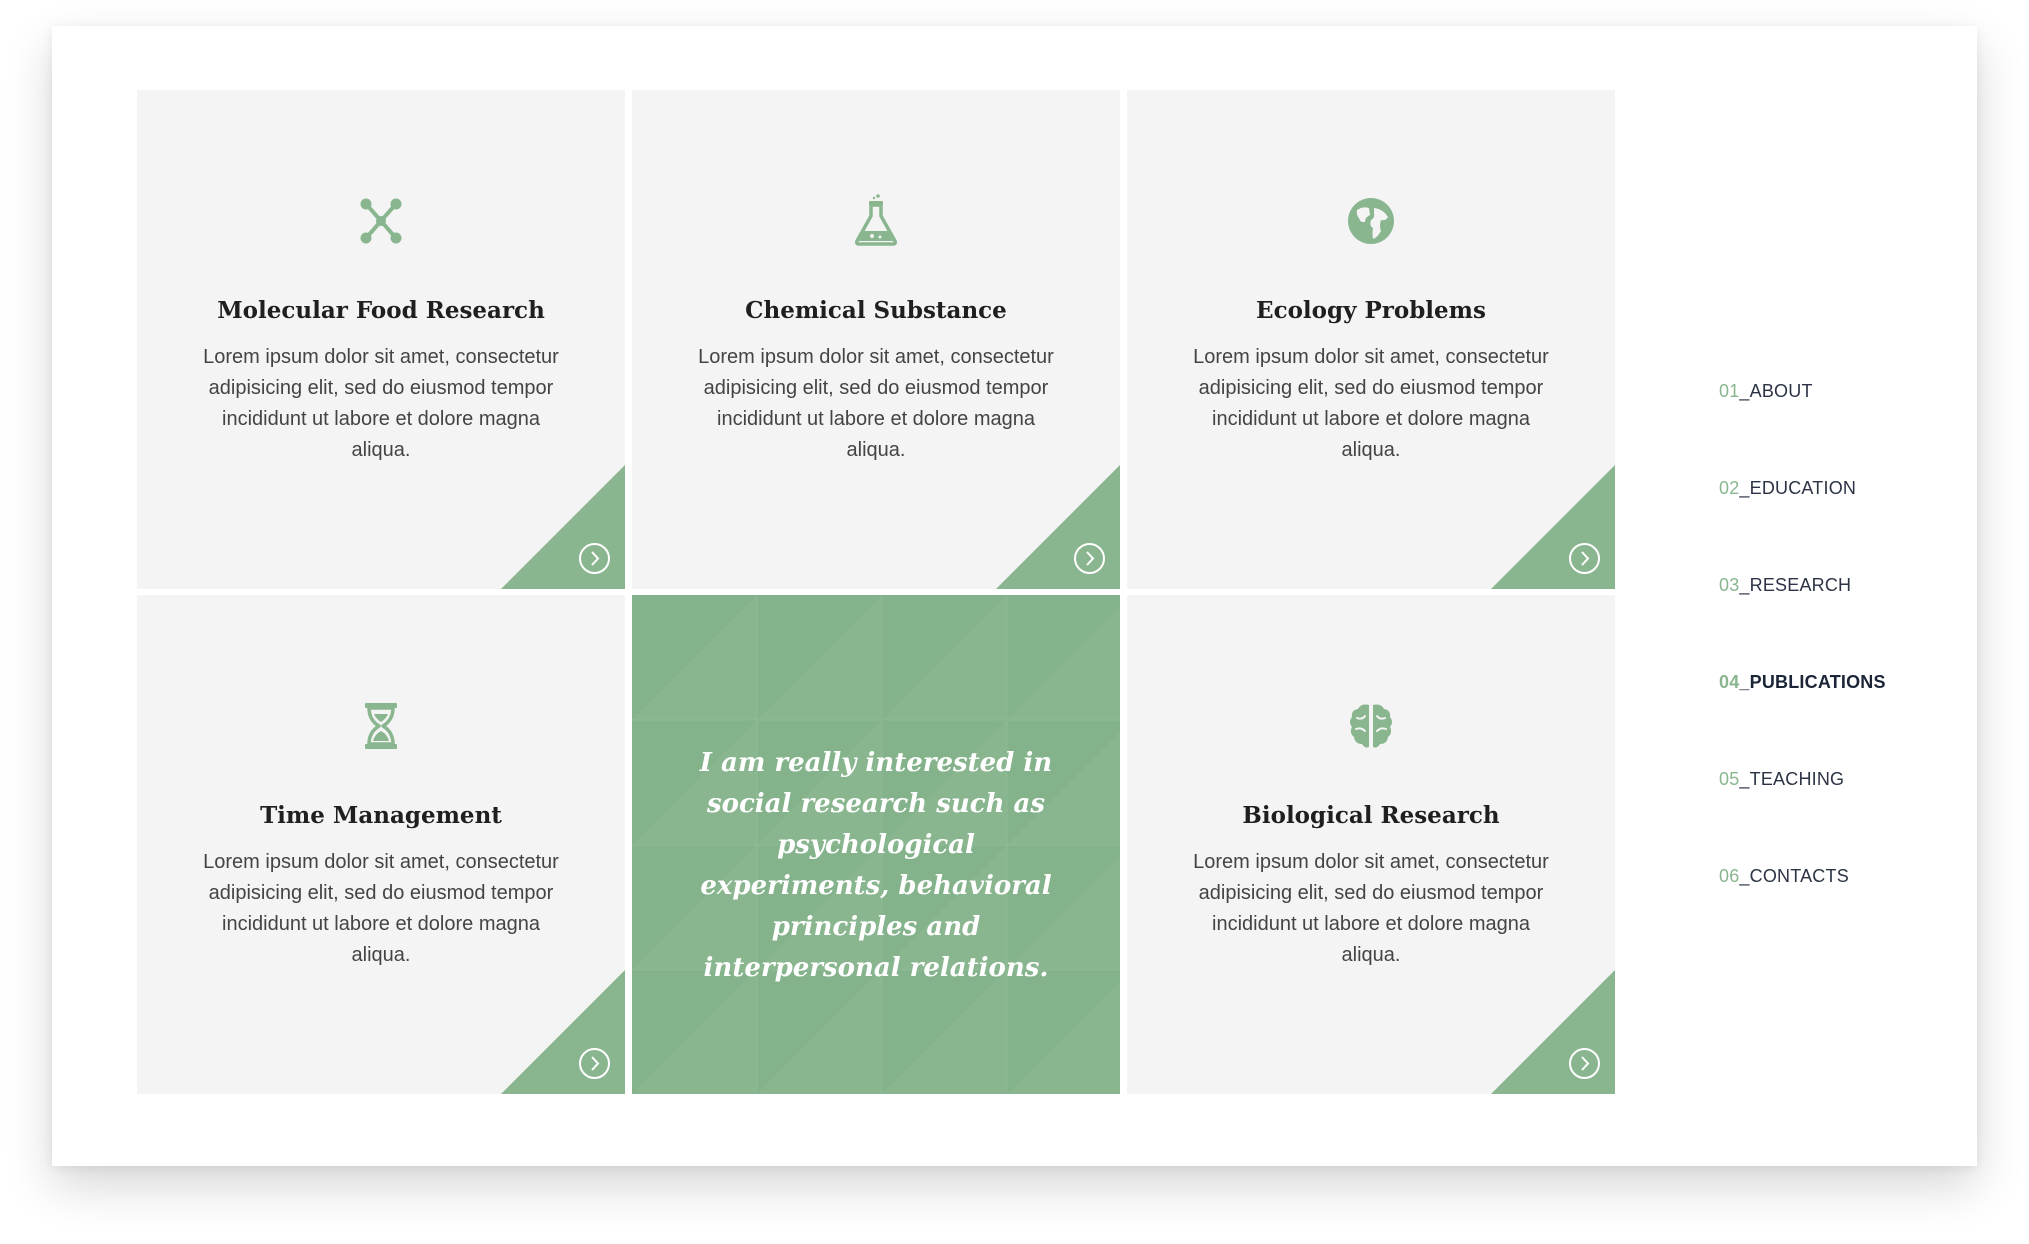  I want to click on nav-item-publications: 04_PUBLICATIONS, so click(1802, 720).